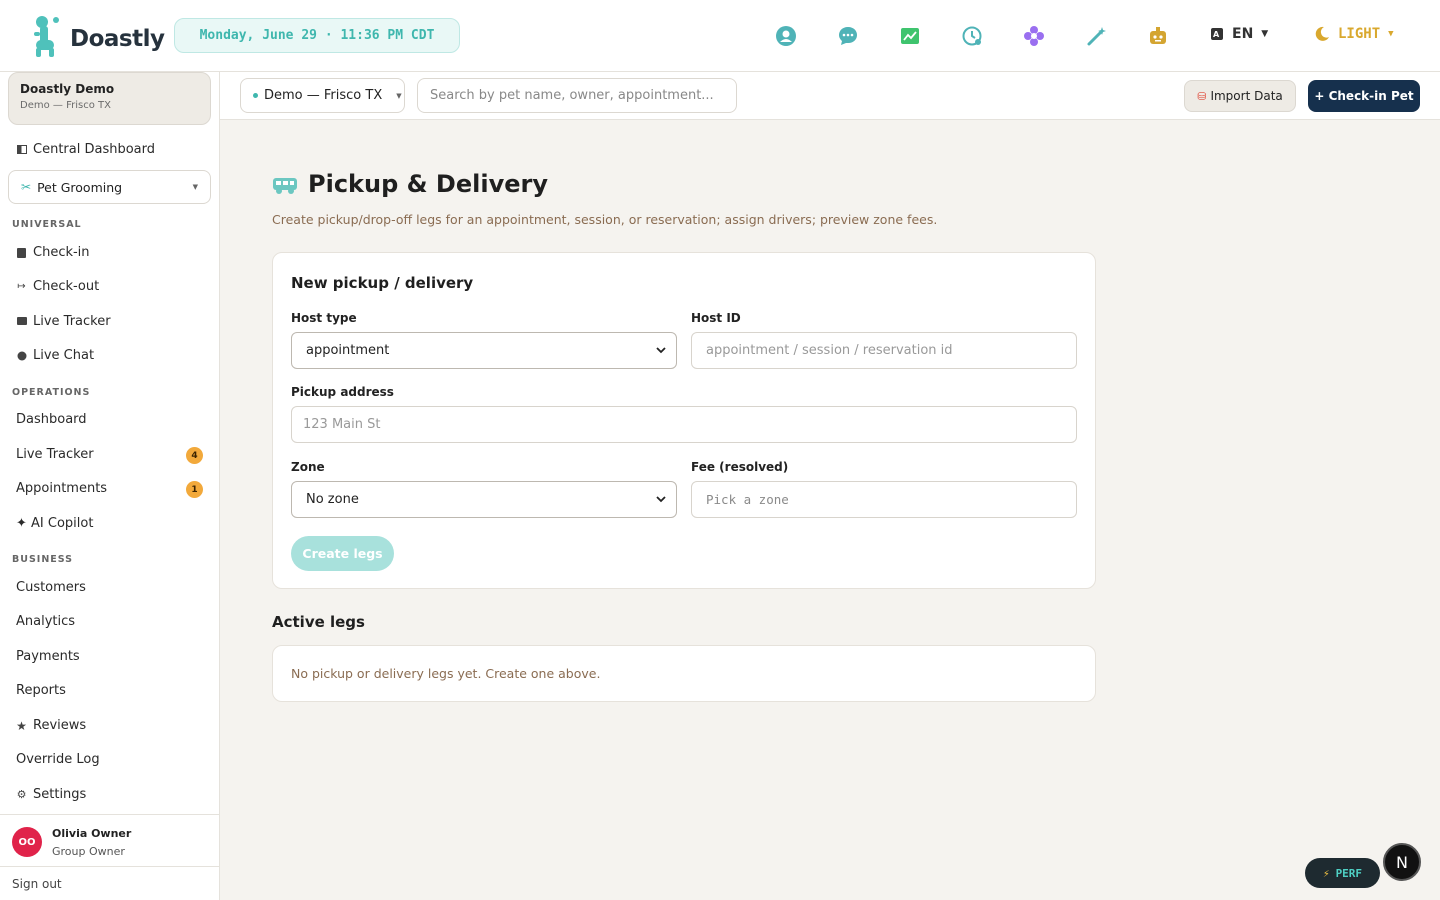  Describe the element at coordinates (740, 467) in the screenshot. I see `fee-label: Fee (resolved)` at that location.